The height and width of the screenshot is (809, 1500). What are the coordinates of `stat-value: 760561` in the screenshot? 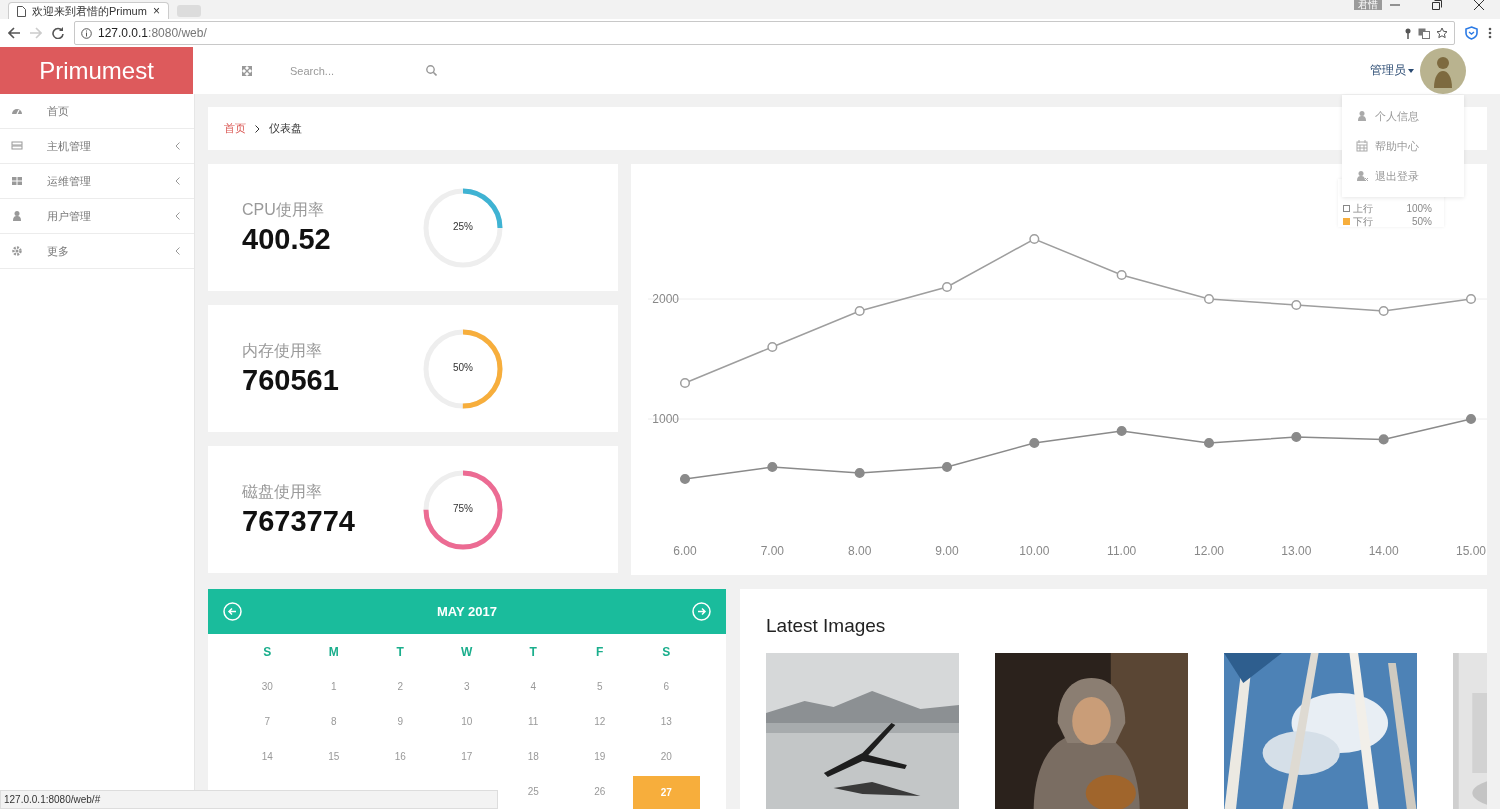 It's located at (291, 380).